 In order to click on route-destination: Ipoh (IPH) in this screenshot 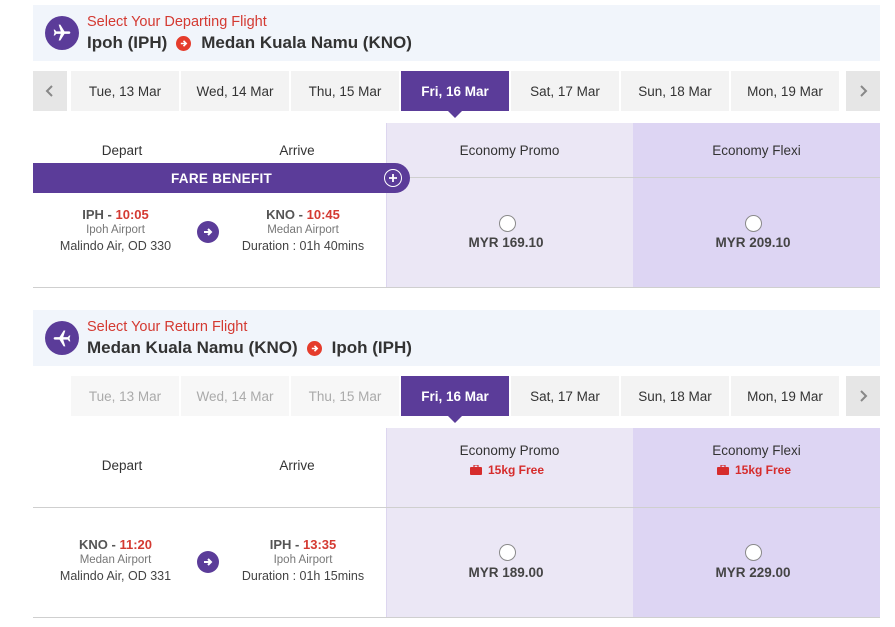, I will do `click(371, 347)`.